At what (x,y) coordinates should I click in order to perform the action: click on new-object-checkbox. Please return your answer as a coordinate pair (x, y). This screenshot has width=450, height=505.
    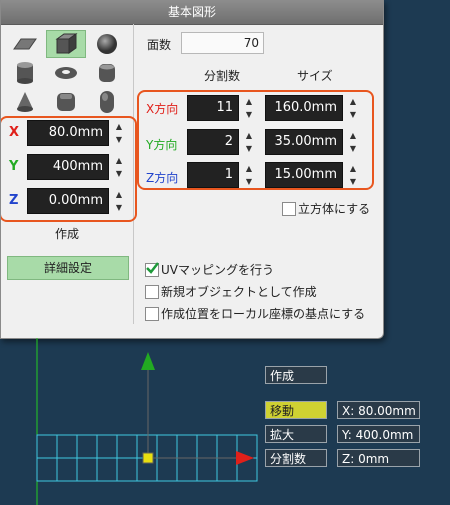
    Looking at the image, I should click on (152, 292).